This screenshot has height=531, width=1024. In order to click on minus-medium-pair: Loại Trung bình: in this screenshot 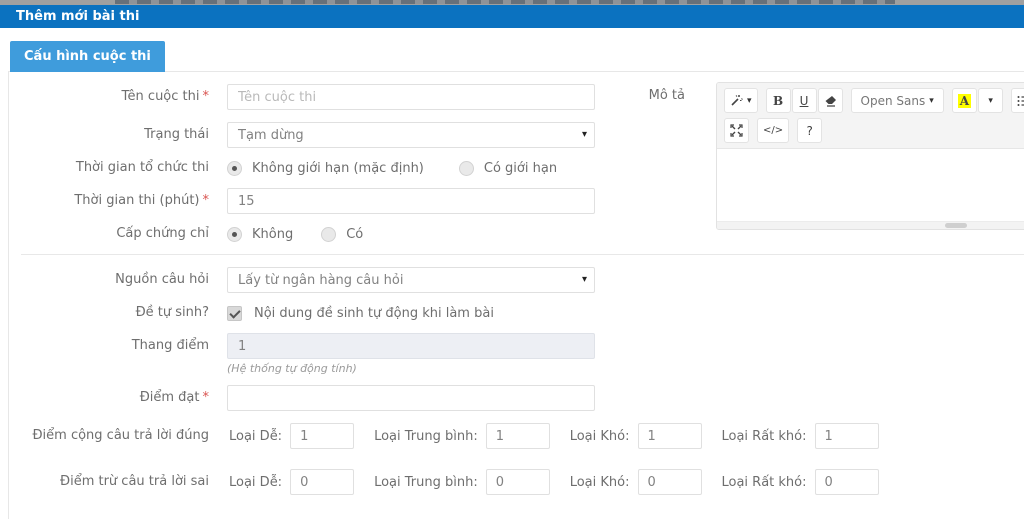, I will do `click(462, 482)`.